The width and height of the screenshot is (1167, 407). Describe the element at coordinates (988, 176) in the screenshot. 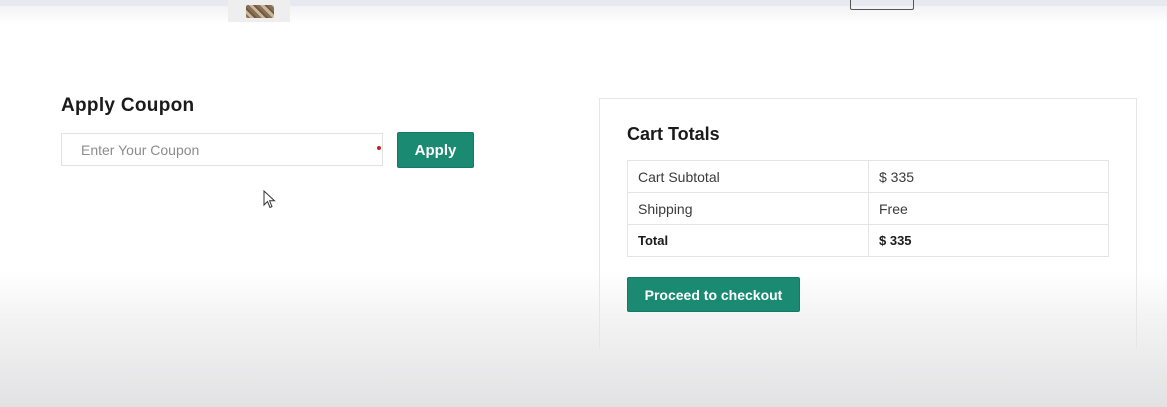

I see `cart-subtotal-value: $ 335` at that location.